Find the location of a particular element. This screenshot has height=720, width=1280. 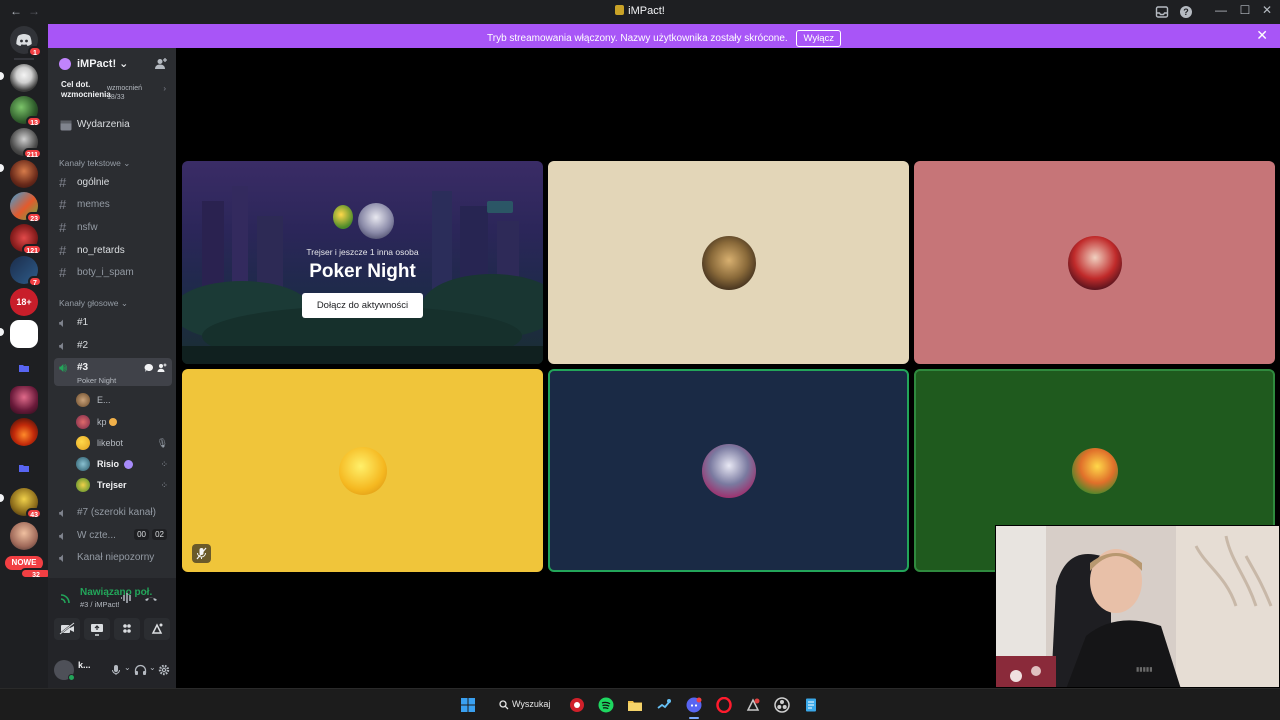

channel-ogolnie: # ogólnie is located at coordinates (113, 183).